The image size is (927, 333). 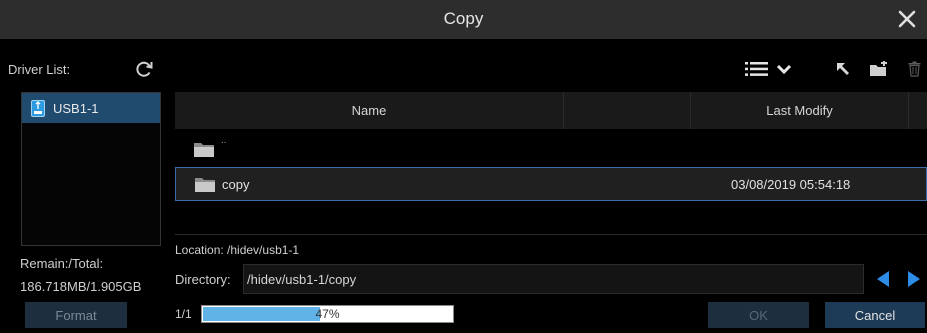 What do you see at coordinates (203, 279) in the screenshot?
I see `directory-label: Directory:` at bounding box center [203, 279].